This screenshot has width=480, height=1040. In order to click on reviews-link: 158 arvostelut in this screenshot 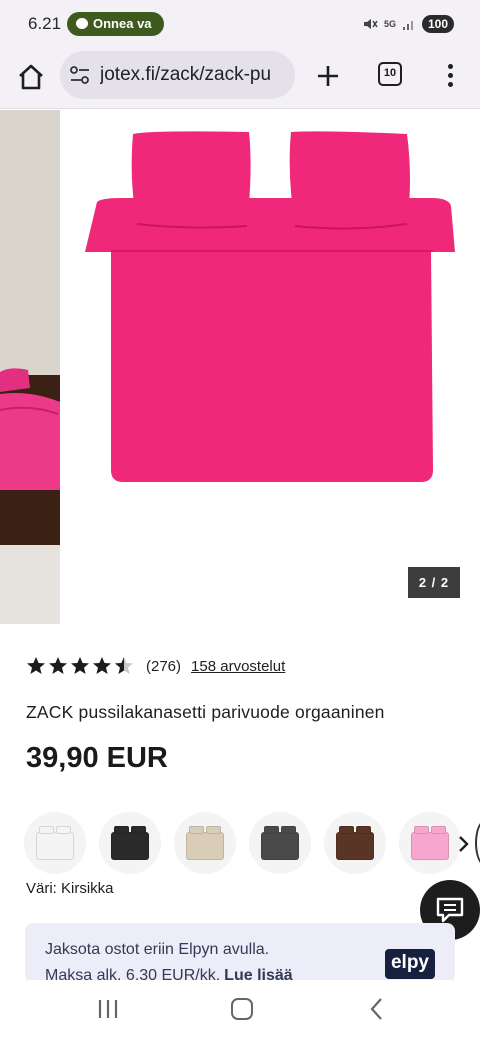, I will do `click(238, 666)`.